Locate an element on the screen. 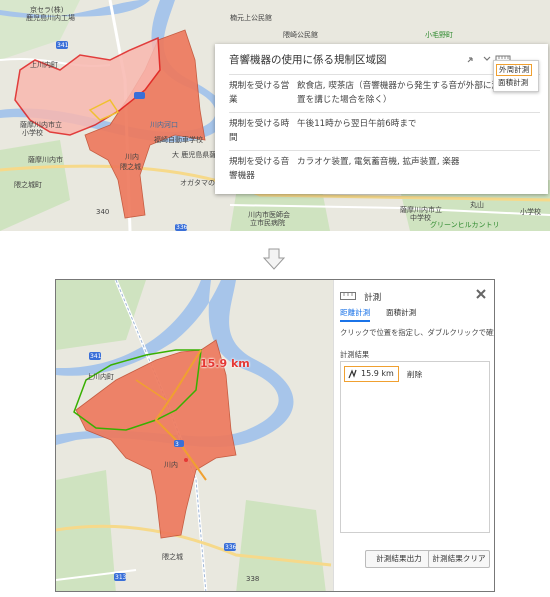 The width and height of the screenshot is (550, 597). menu-item-area-measure: 面積計測 is located at coordinates (513, 83).